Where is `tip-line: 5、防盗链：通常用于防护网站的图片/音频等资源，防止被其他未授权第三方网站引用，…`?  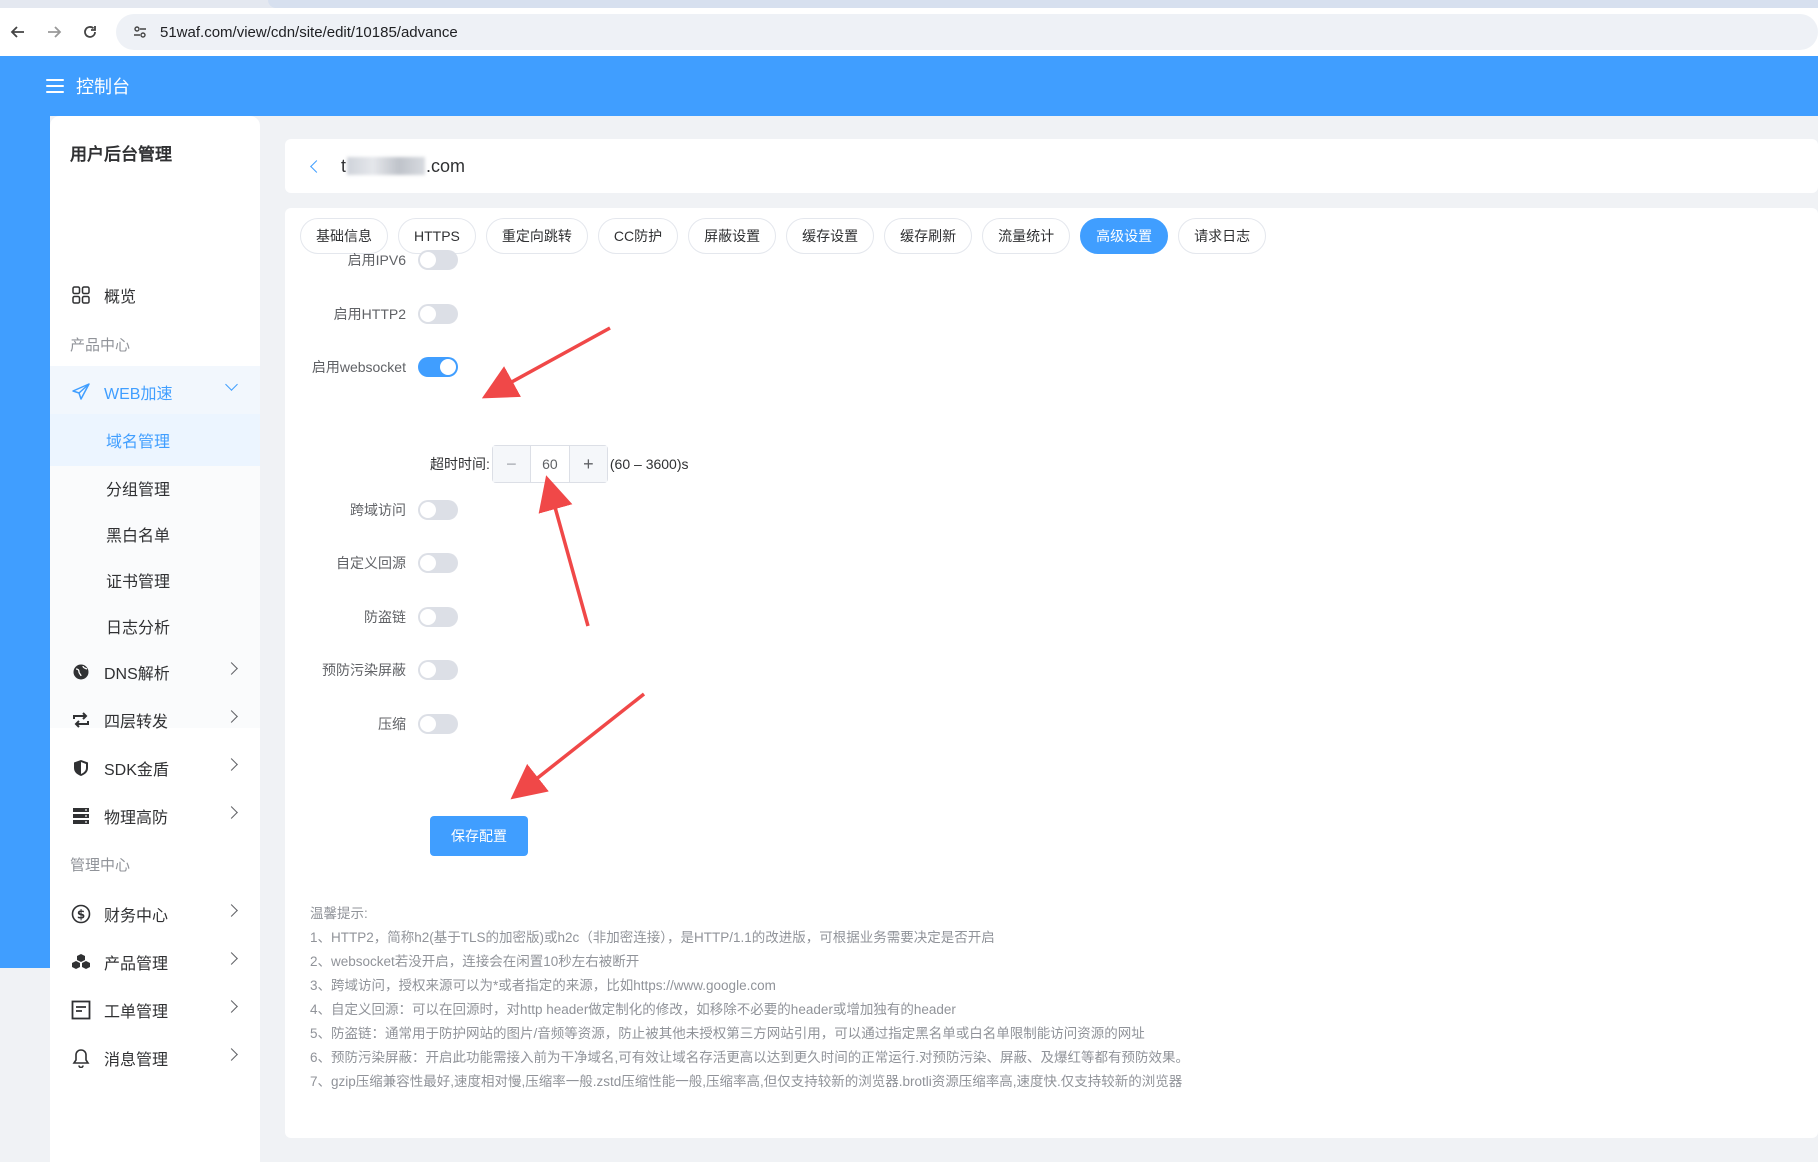 tip-line: 5、防盗链：通常用于防护网站的图片/音频等资源，防止被其他未授权第三方网站引用，… is located at coordinates (727, 1033).